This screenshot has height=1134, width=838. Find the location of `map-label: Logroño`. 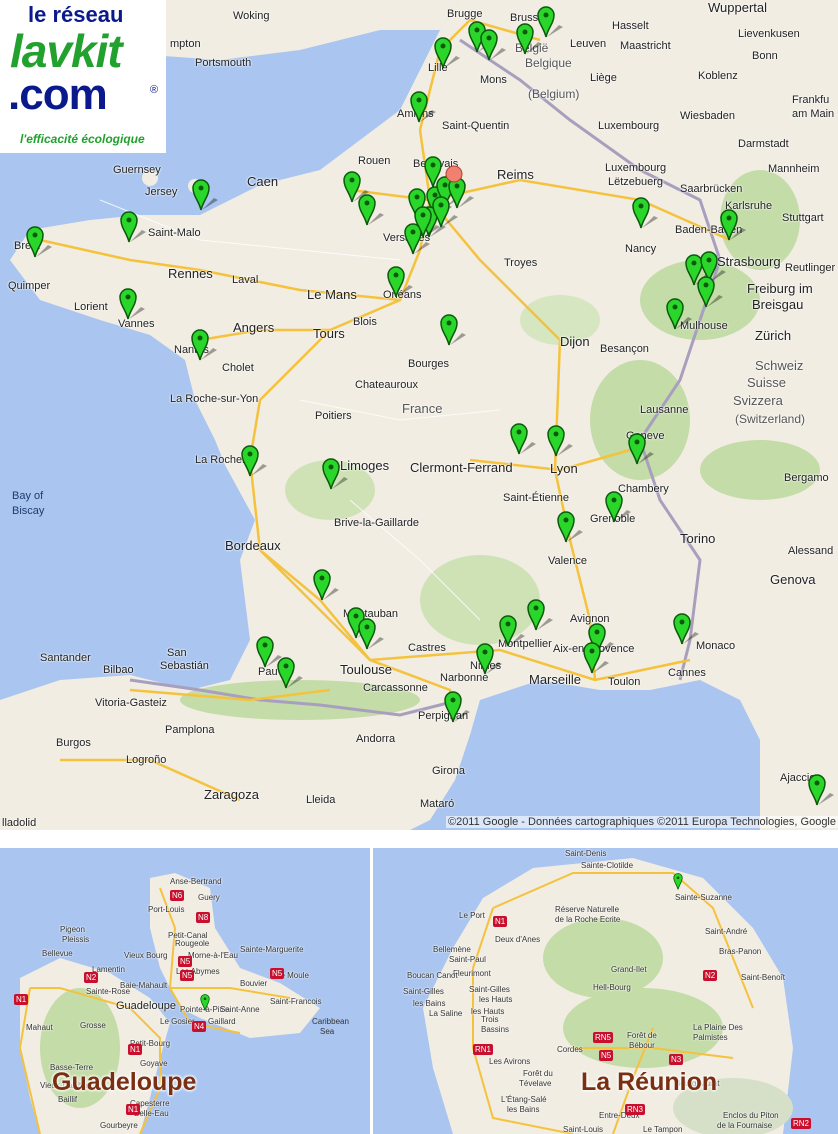

map-label: Logroño is located at coordinates (146, 760).